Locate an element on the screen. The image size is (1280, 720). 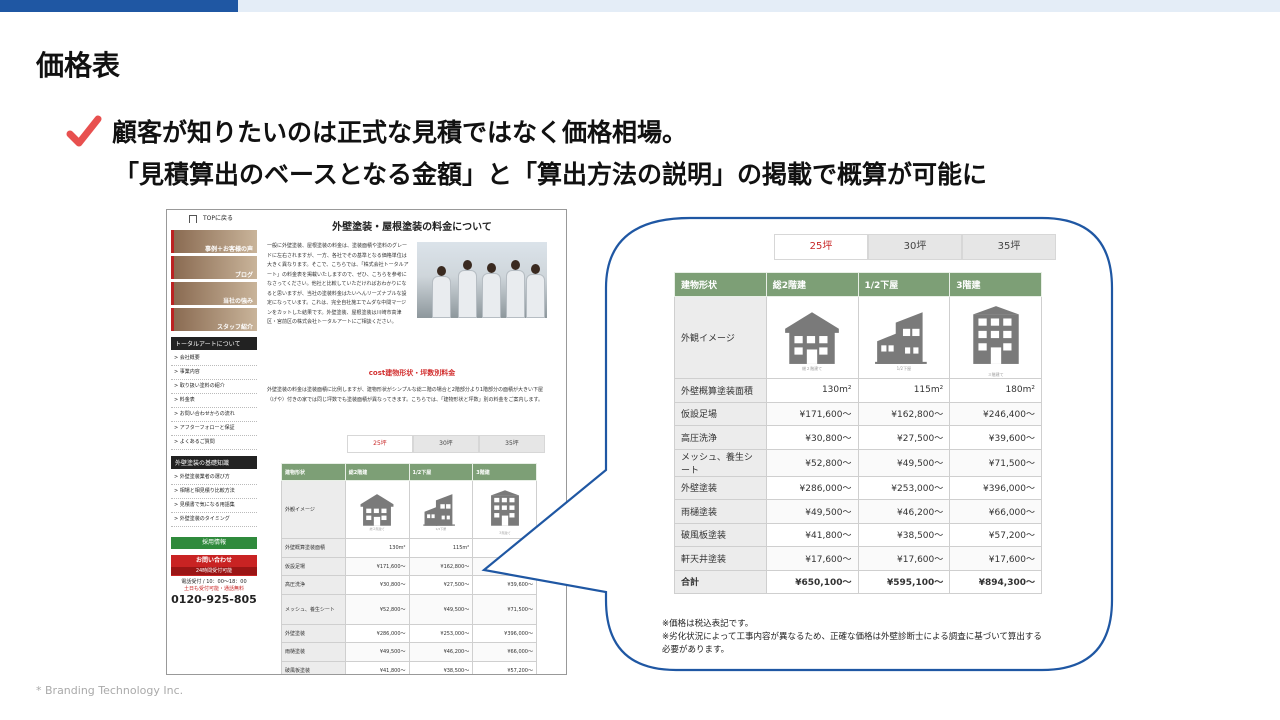
price-cell: ¥396,000～ is located at coordinates (995, 487).